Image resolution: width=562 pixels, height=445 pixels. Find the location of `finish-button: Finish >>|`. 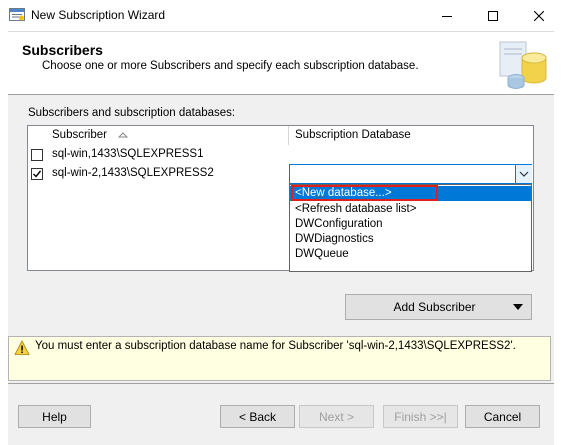

finish-button: Finish >>| is located at coordinates (420, 416).